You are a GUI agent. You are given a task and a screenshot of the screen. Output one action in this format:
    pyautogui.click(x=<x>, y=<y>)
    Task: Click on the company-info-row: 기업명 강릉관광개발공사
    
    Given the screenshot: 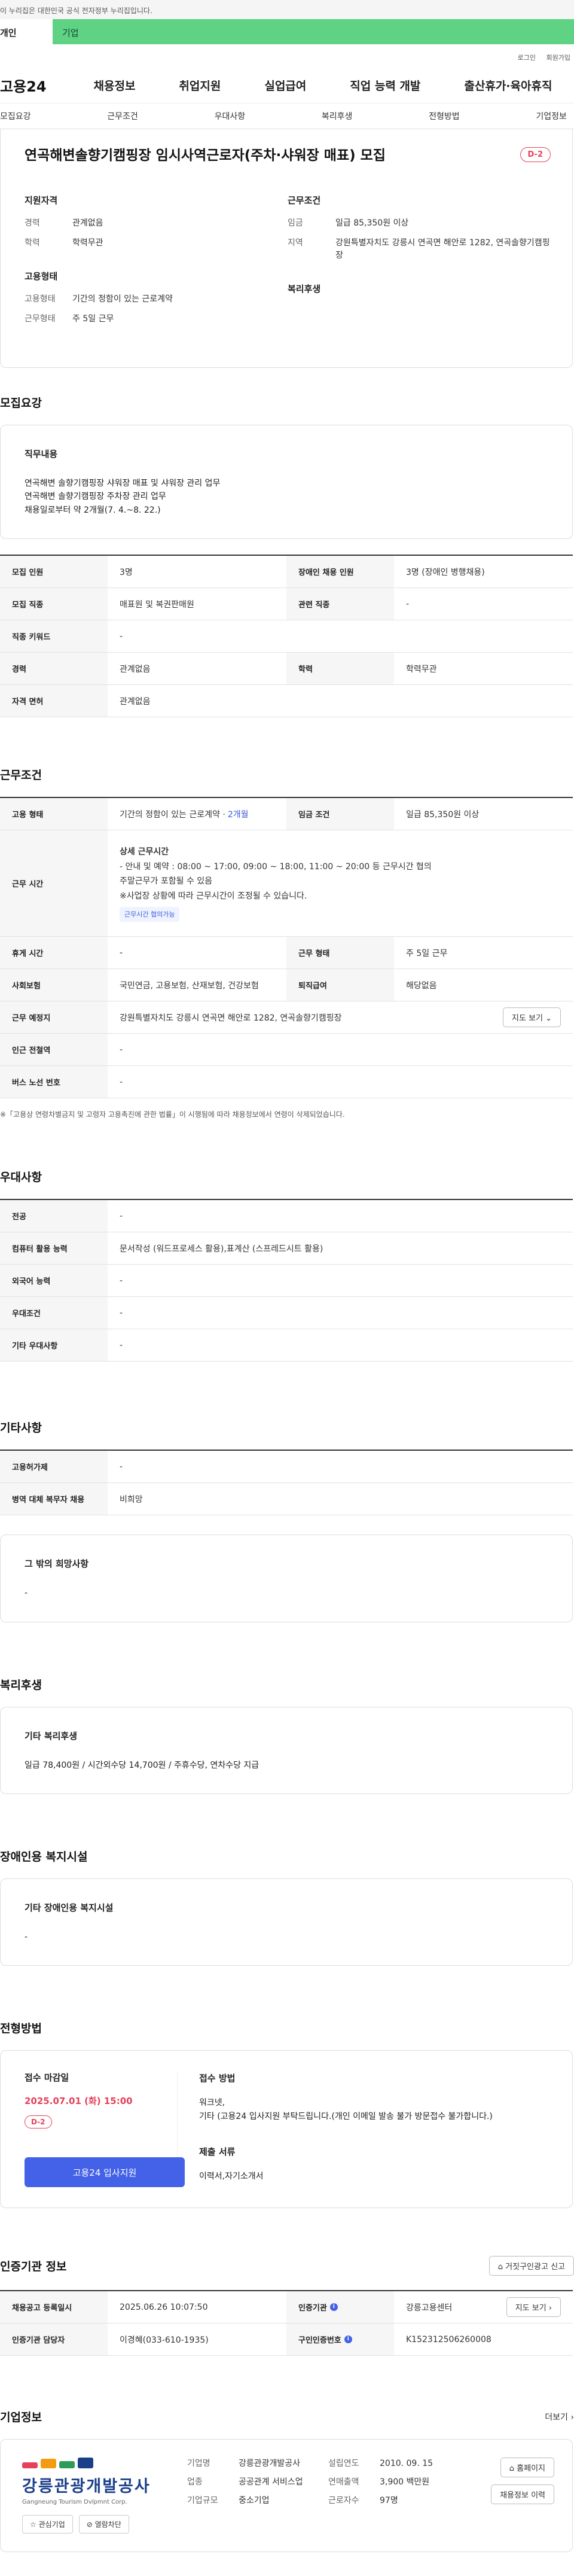 What is the action you would take?
    pyautogui.click(x=248, y=2464)
    